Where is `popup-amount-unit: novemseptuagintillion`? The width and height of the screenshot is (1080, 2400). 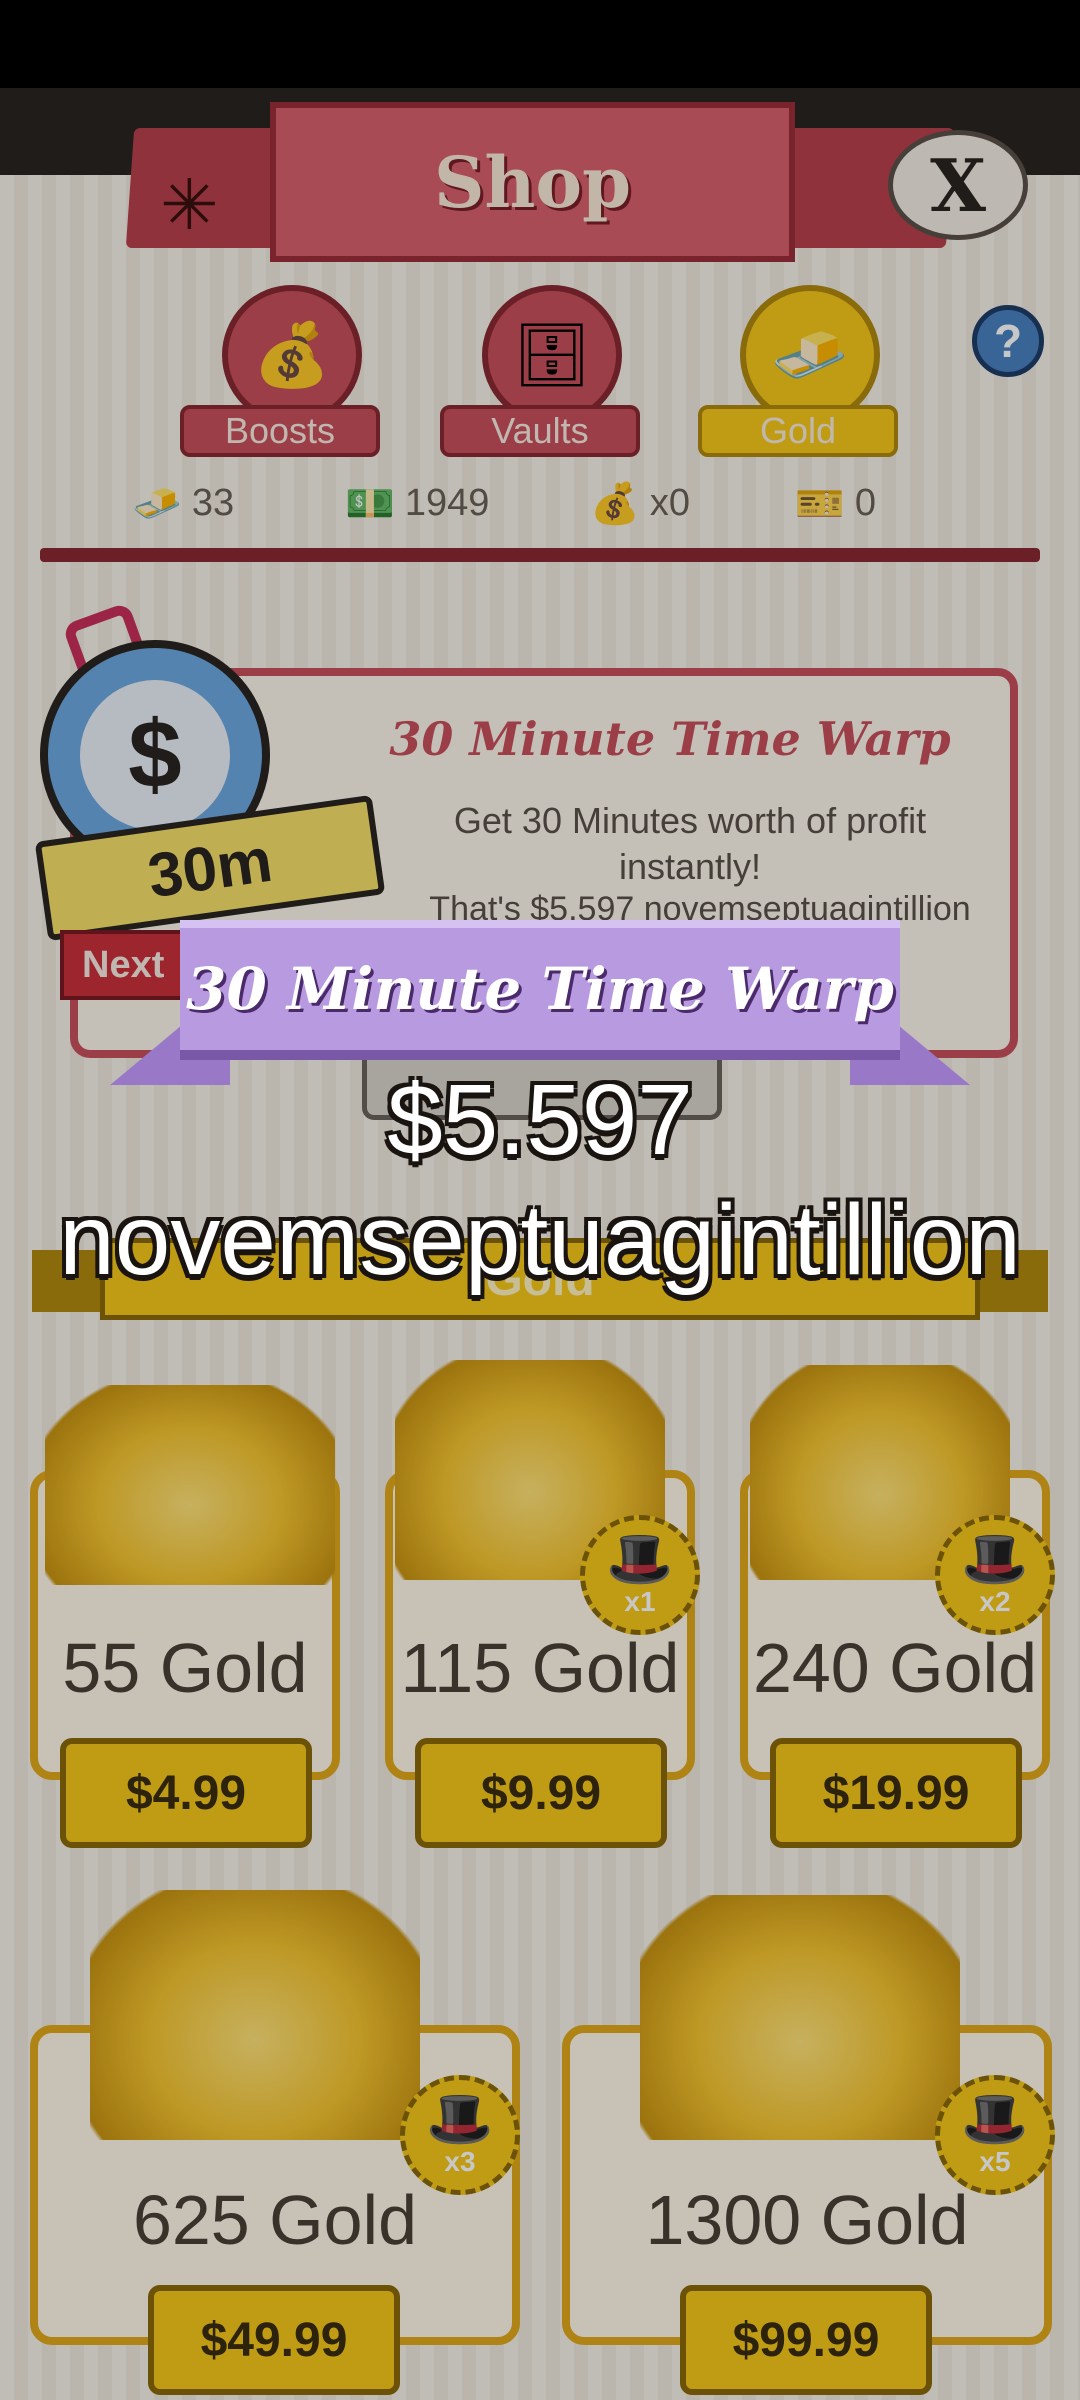
popup-amount-unit: novemseptuagintillion is located at coordinates (540, 1240).